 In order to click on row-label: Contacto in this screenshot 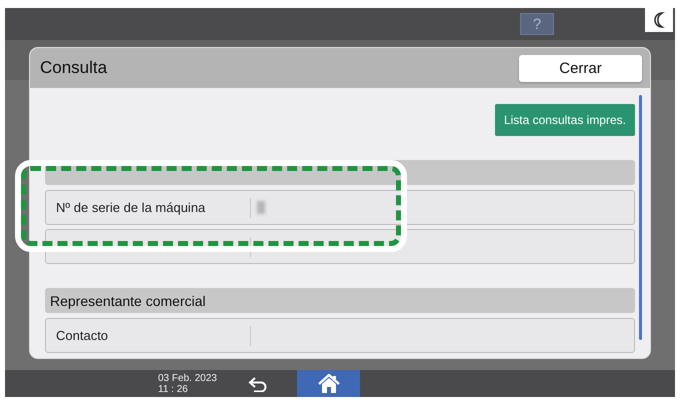, I will do `click(148, 336)`.